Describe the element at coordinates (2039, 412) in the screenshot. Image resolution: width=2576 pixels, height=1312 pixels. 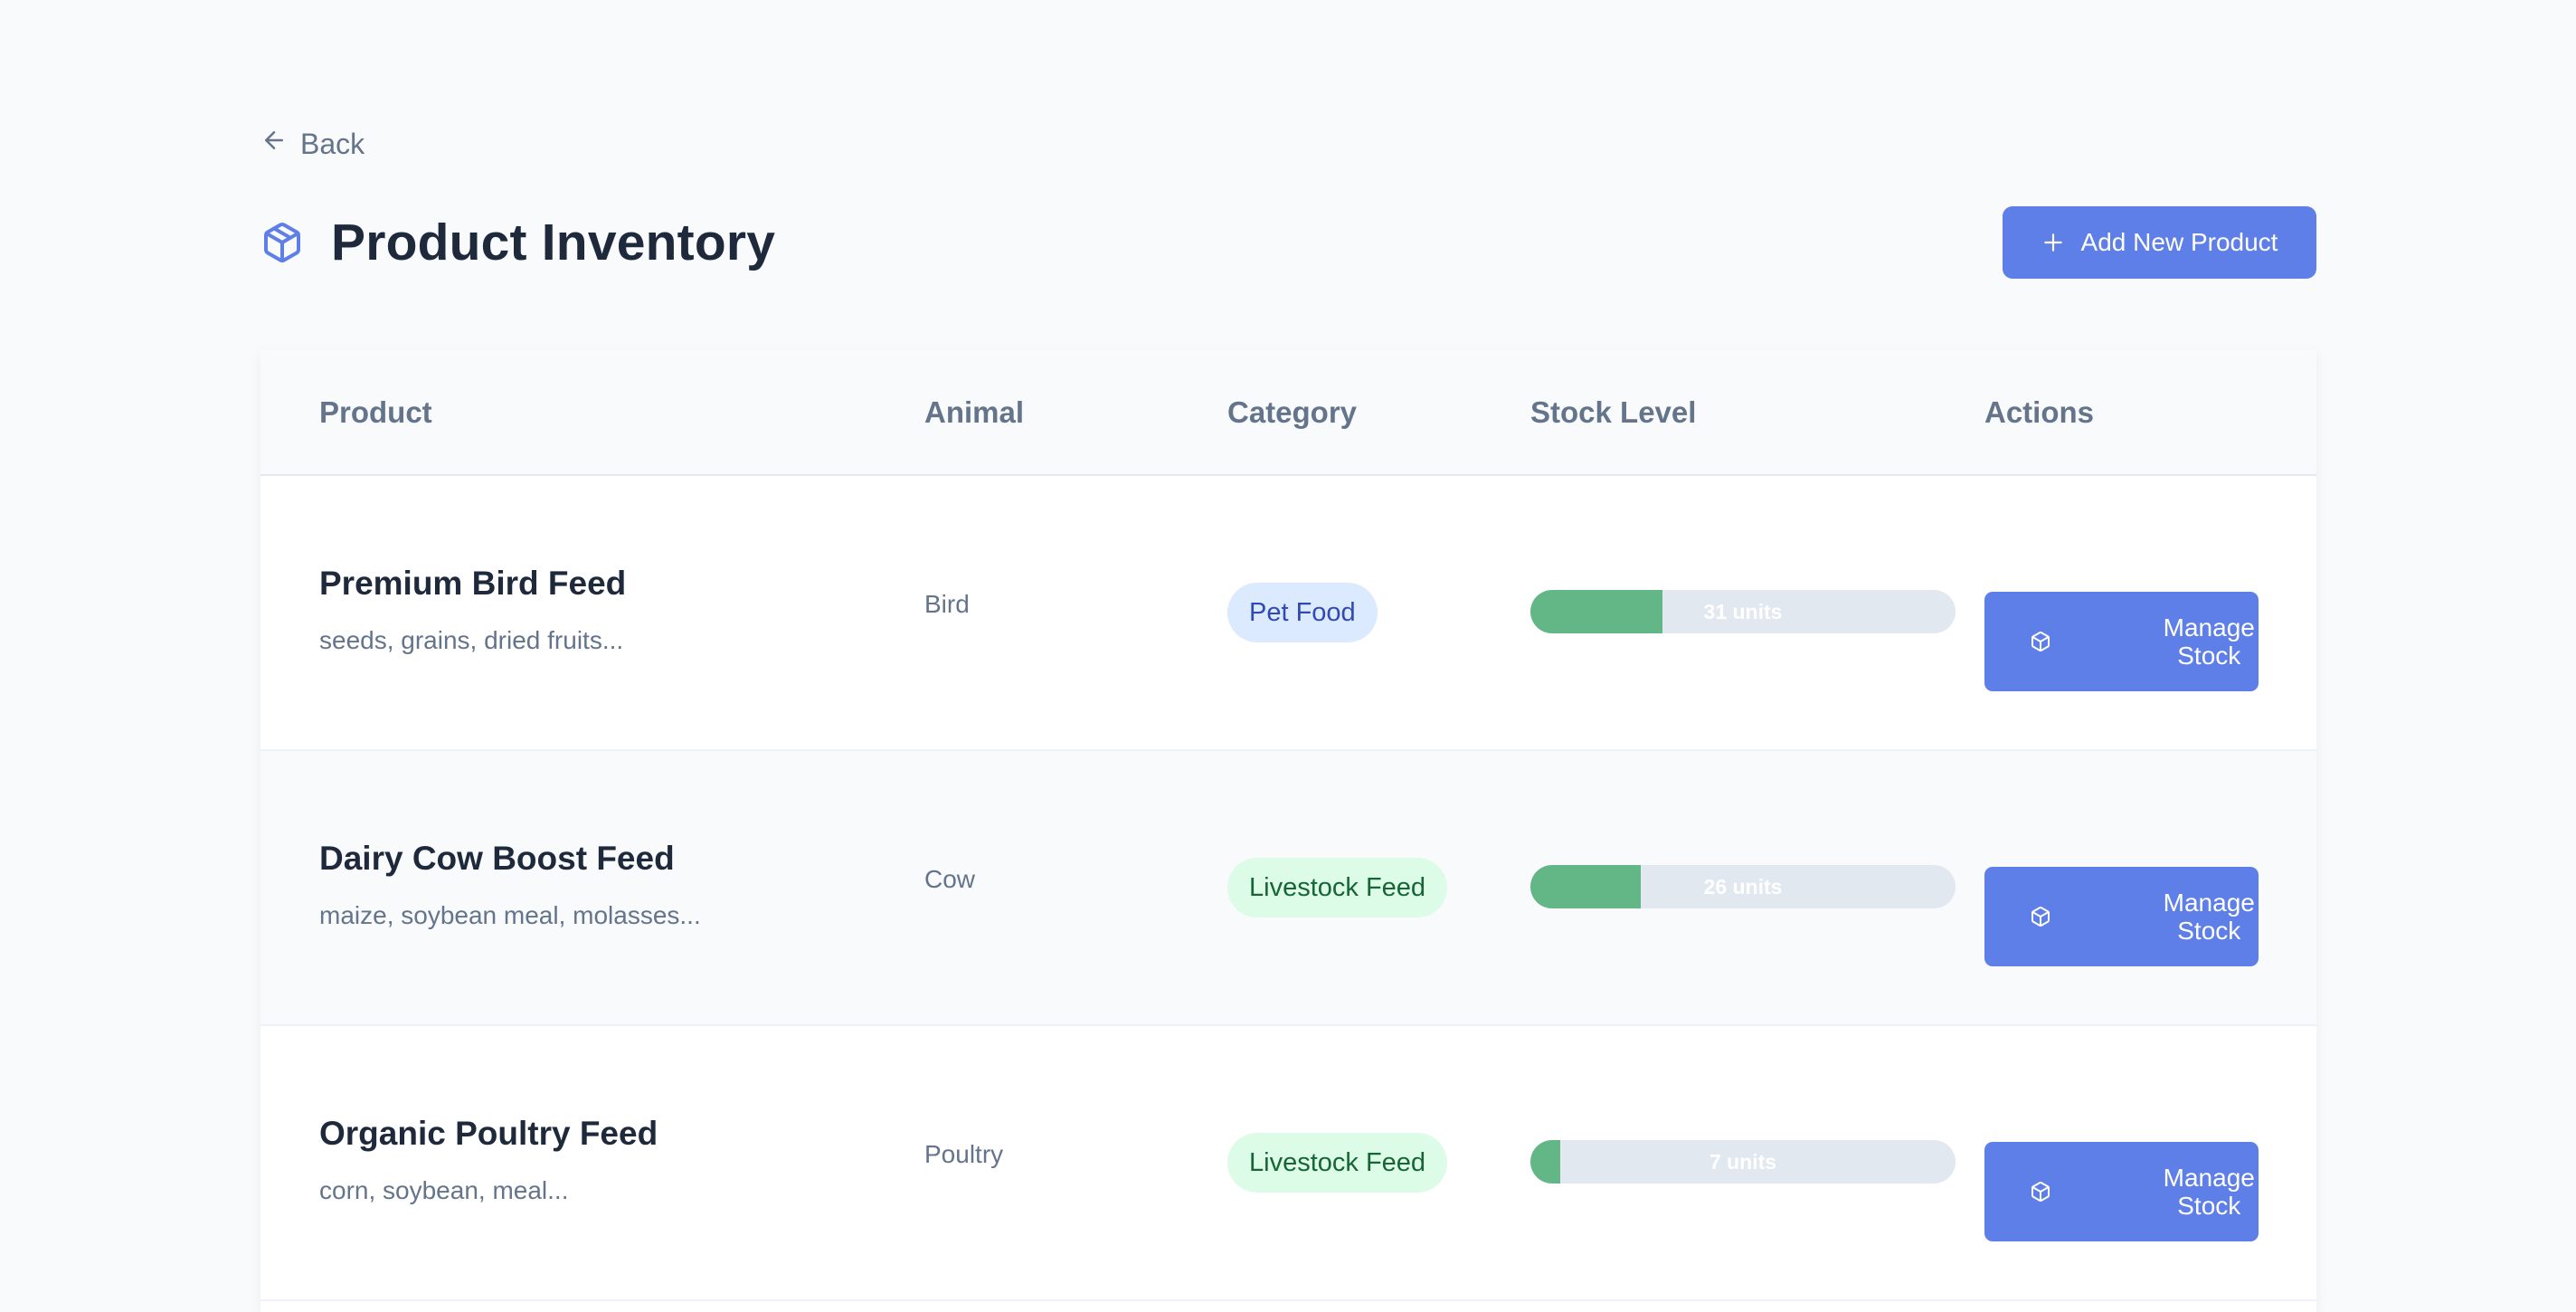
I see `column-header-actions: Actions` at that location.